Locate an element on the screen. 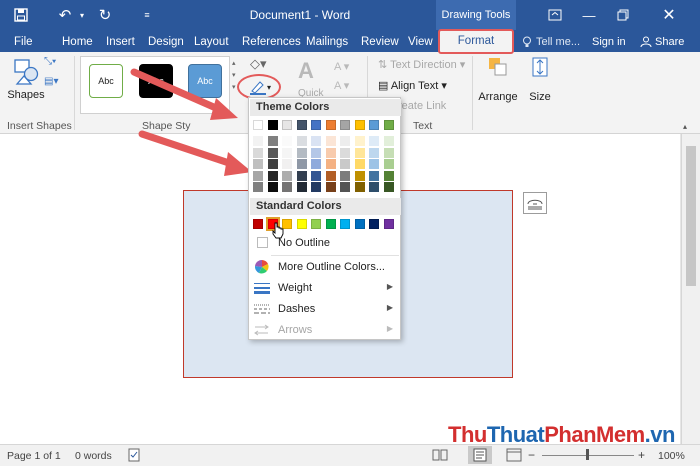  read-mode-icon is located at coordinates (440, 456).